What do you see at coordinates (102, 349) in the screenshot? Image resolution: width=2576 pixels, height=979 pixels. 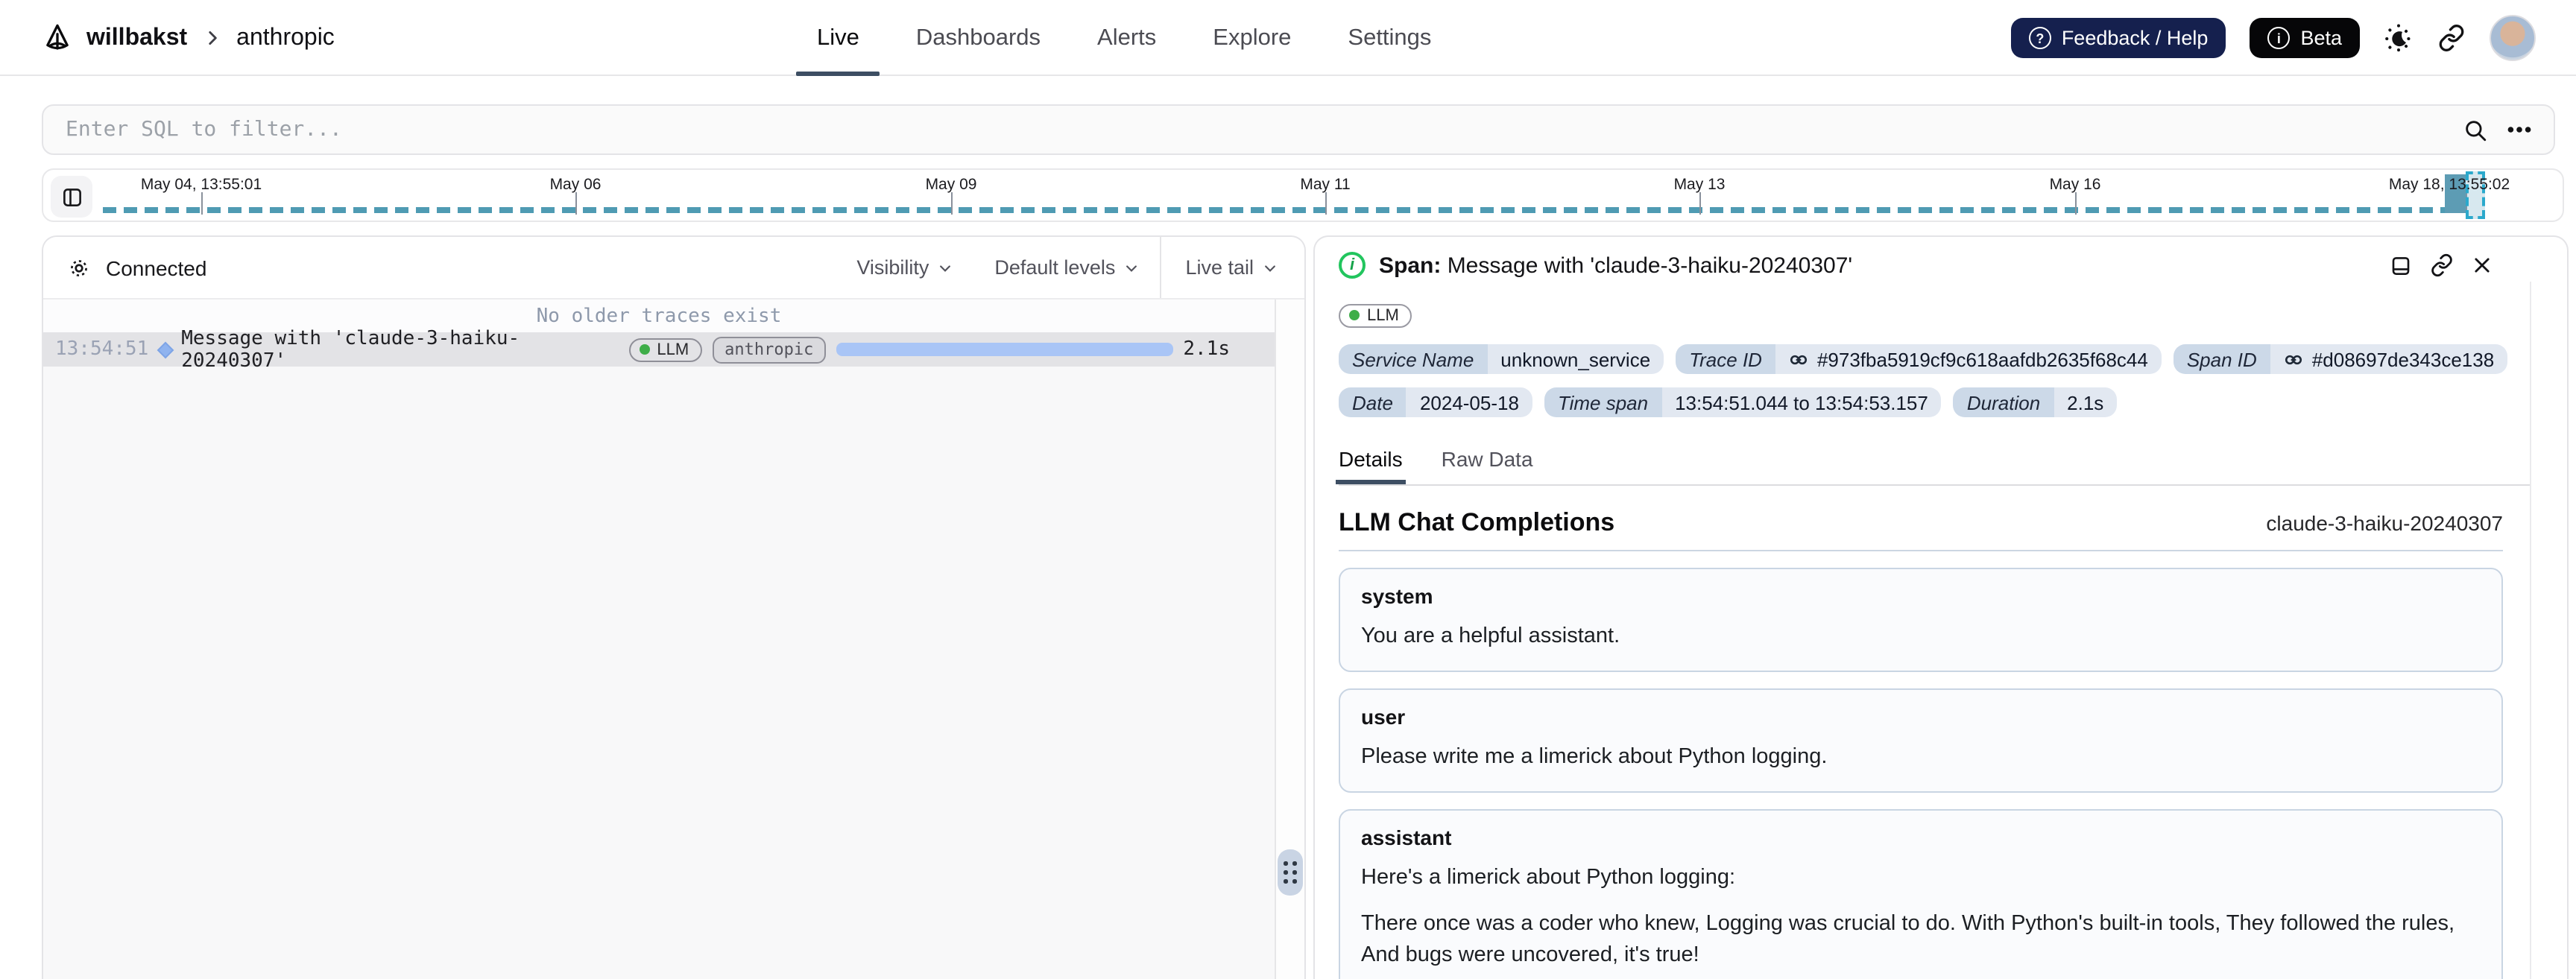 I see `trace-timestamp: 13:54:51` at bounding box center [102, 349].